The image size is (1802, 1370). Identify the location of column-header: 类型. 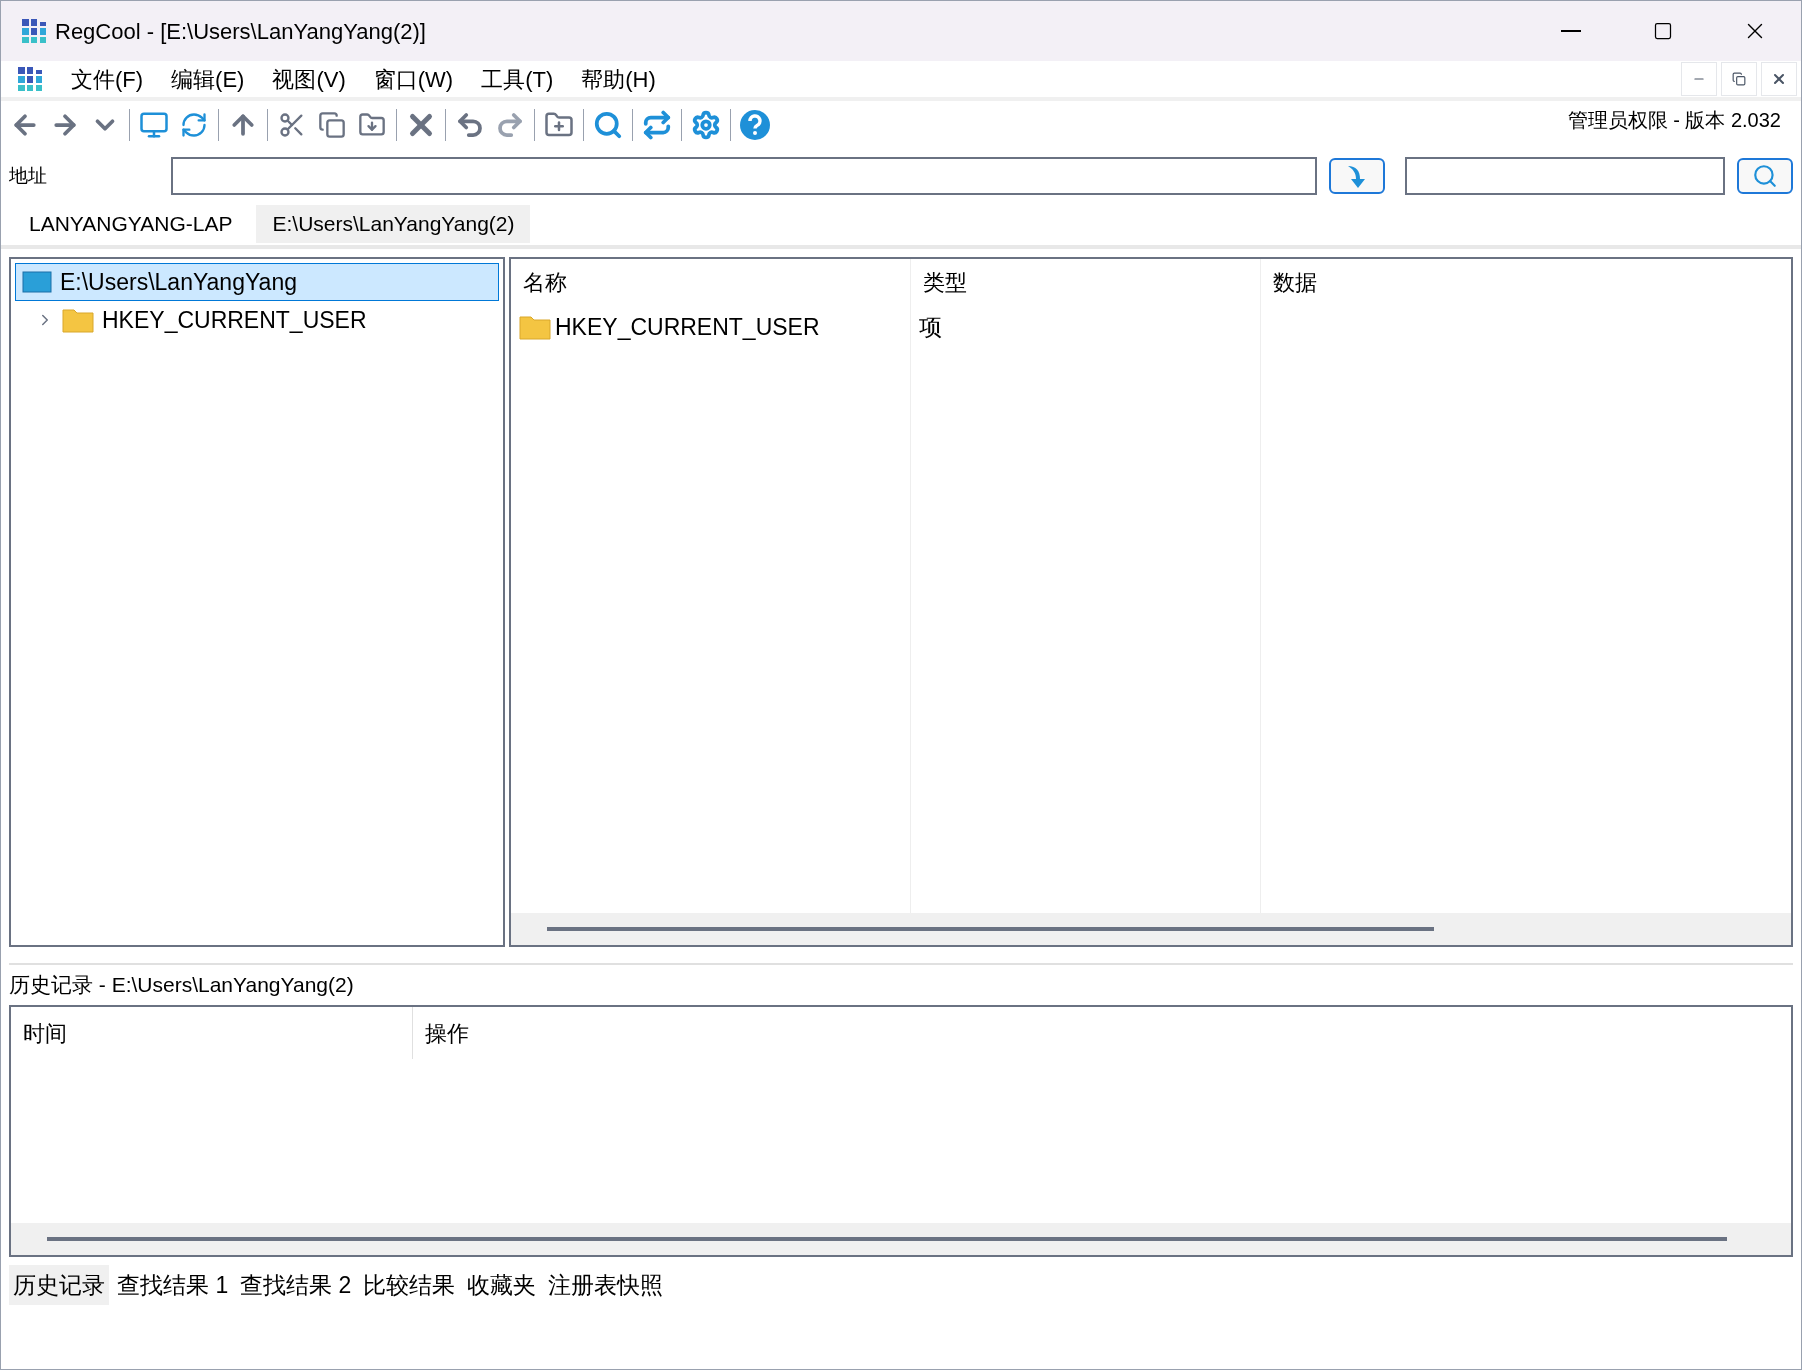
(1085, 282).